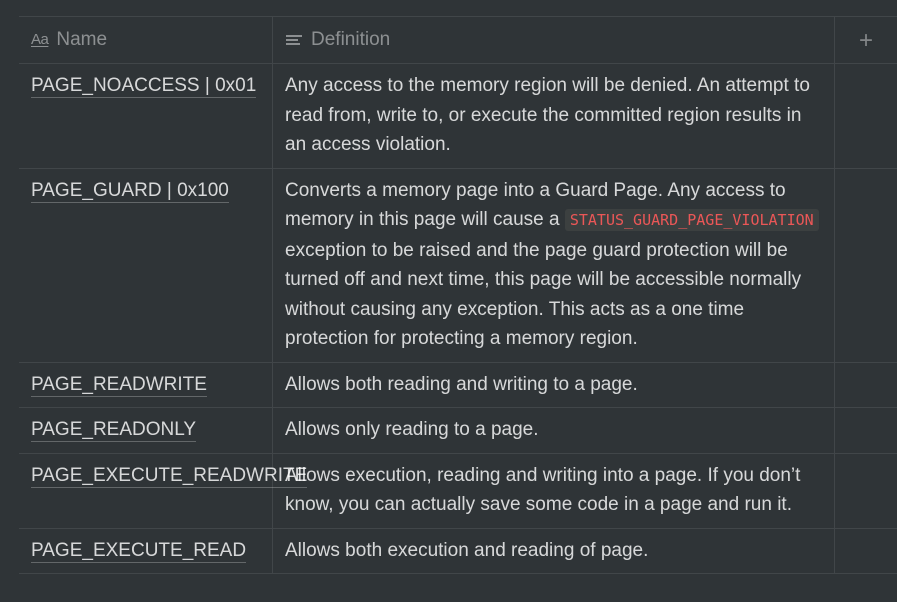 The height and width of the screenshot is (602, 897). What do you see at coordinates (139, 551) in the screenshot?
I see `name-text: PAGE_EXECUTE_READ` at bounding box center [139, 551].